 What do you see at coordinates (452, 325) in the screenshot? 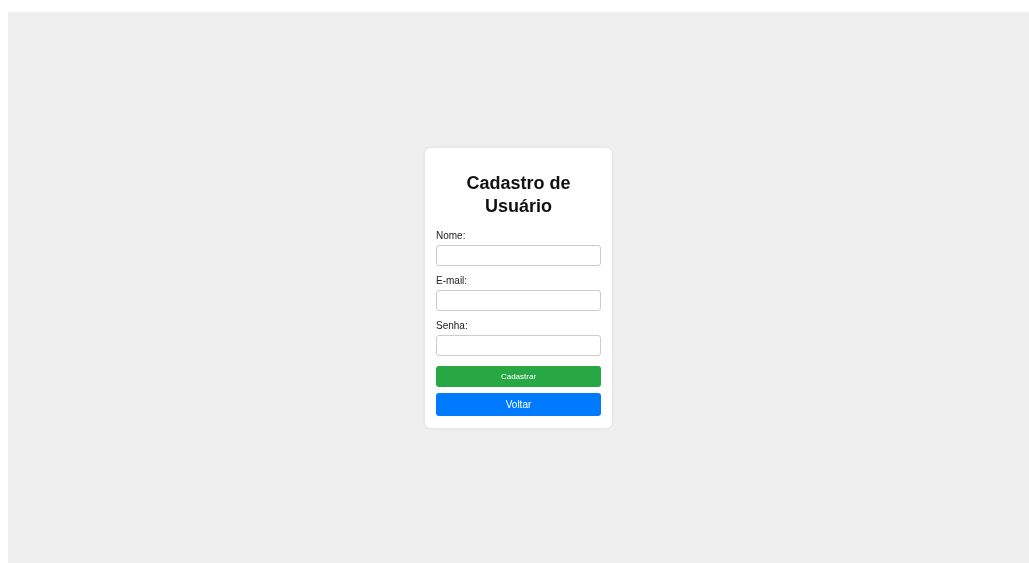
I see `field-label: Senha:` at bounding box center [452, 325].